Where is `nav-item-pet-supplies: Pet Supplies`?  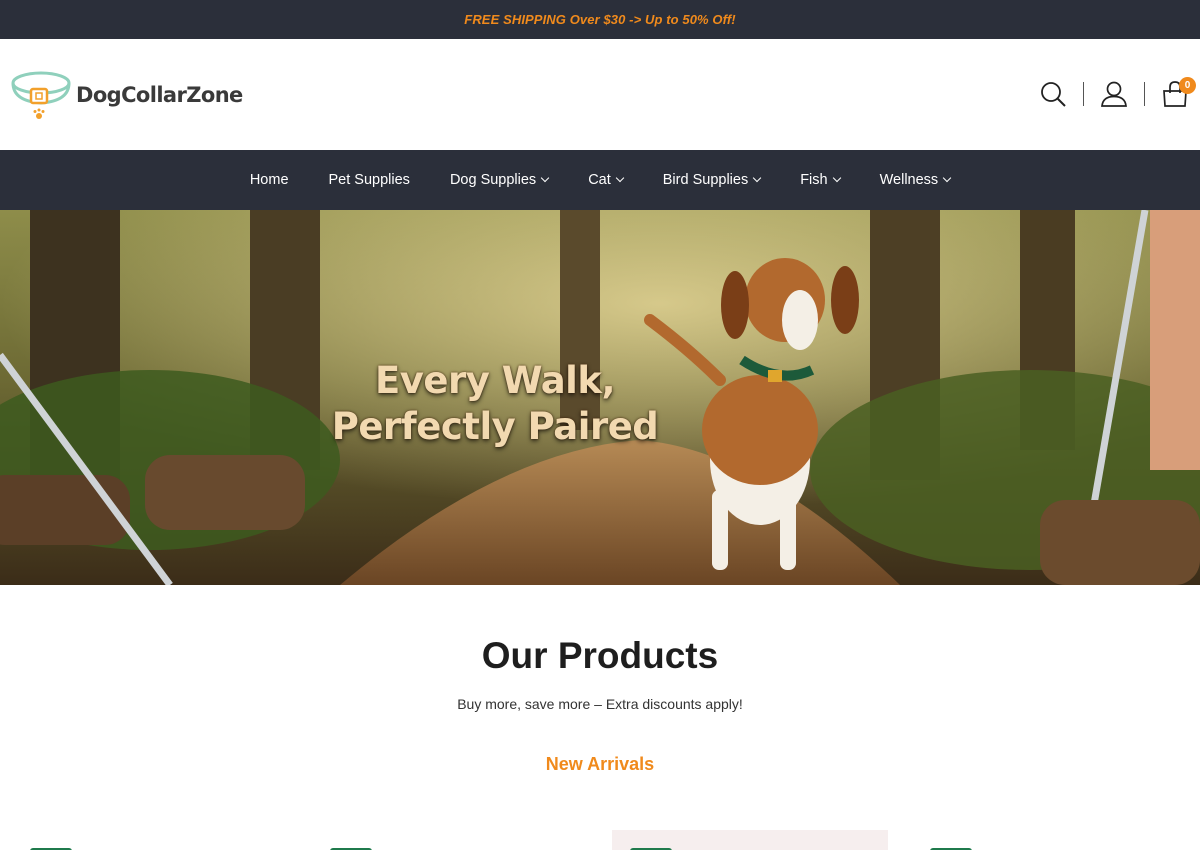
nav-item-pet-supplies: Pet Supplies is located at coordinates (369, 180).